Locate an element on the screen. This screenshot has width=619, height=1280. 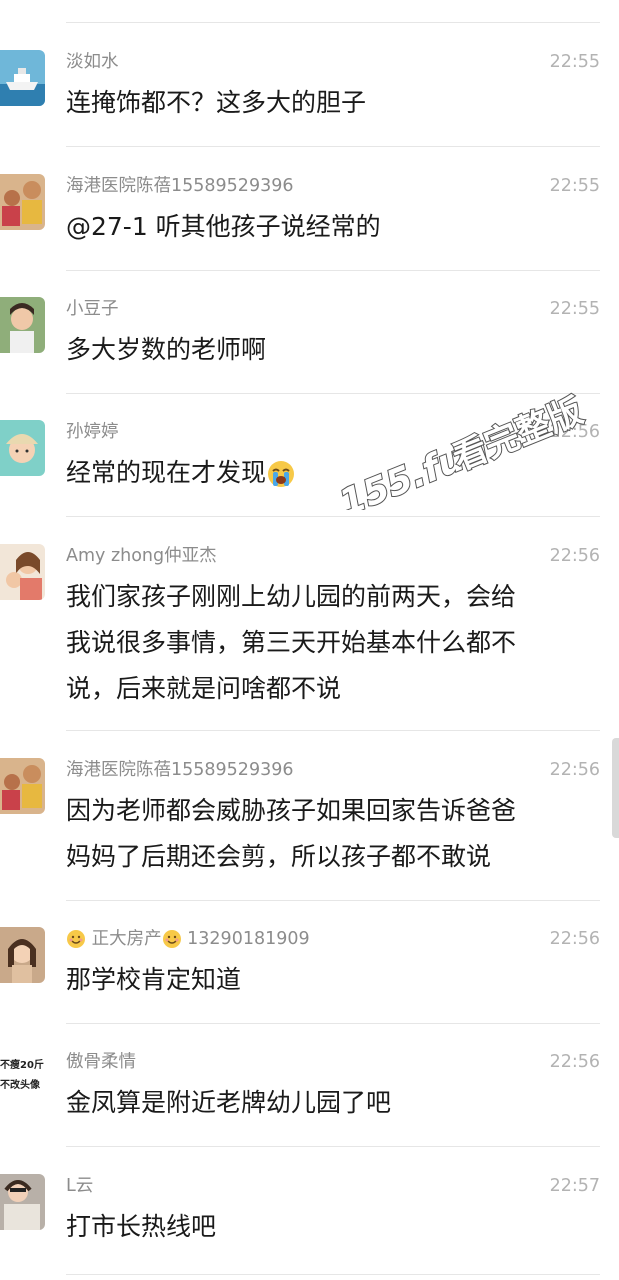
comment-item: 不瘦20斤 不改头像 傲骨柔情 22:56 金凤算是附近老牌幼儿园了吧 is located at coordinates (309, 1110).